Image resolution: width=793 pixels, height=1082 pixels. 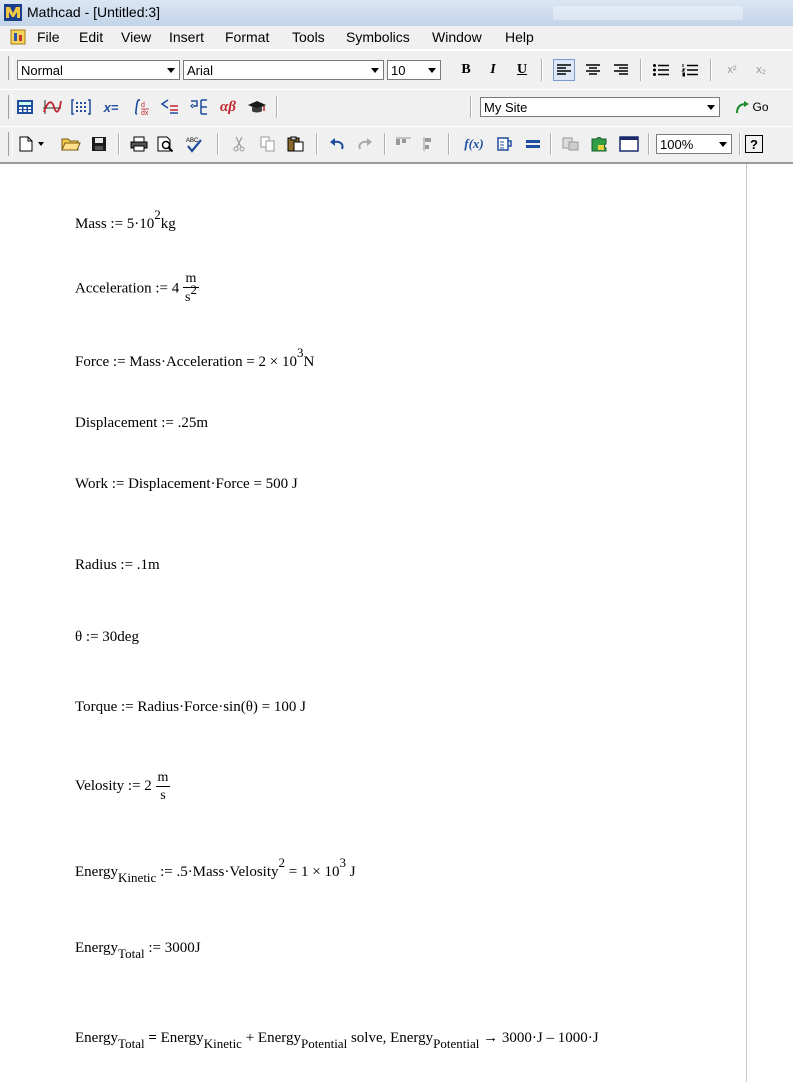 What do you see at coordinates (131, 953) in the screenshot?
I see `et-subscript: Total` at bounding box center [131, 953].